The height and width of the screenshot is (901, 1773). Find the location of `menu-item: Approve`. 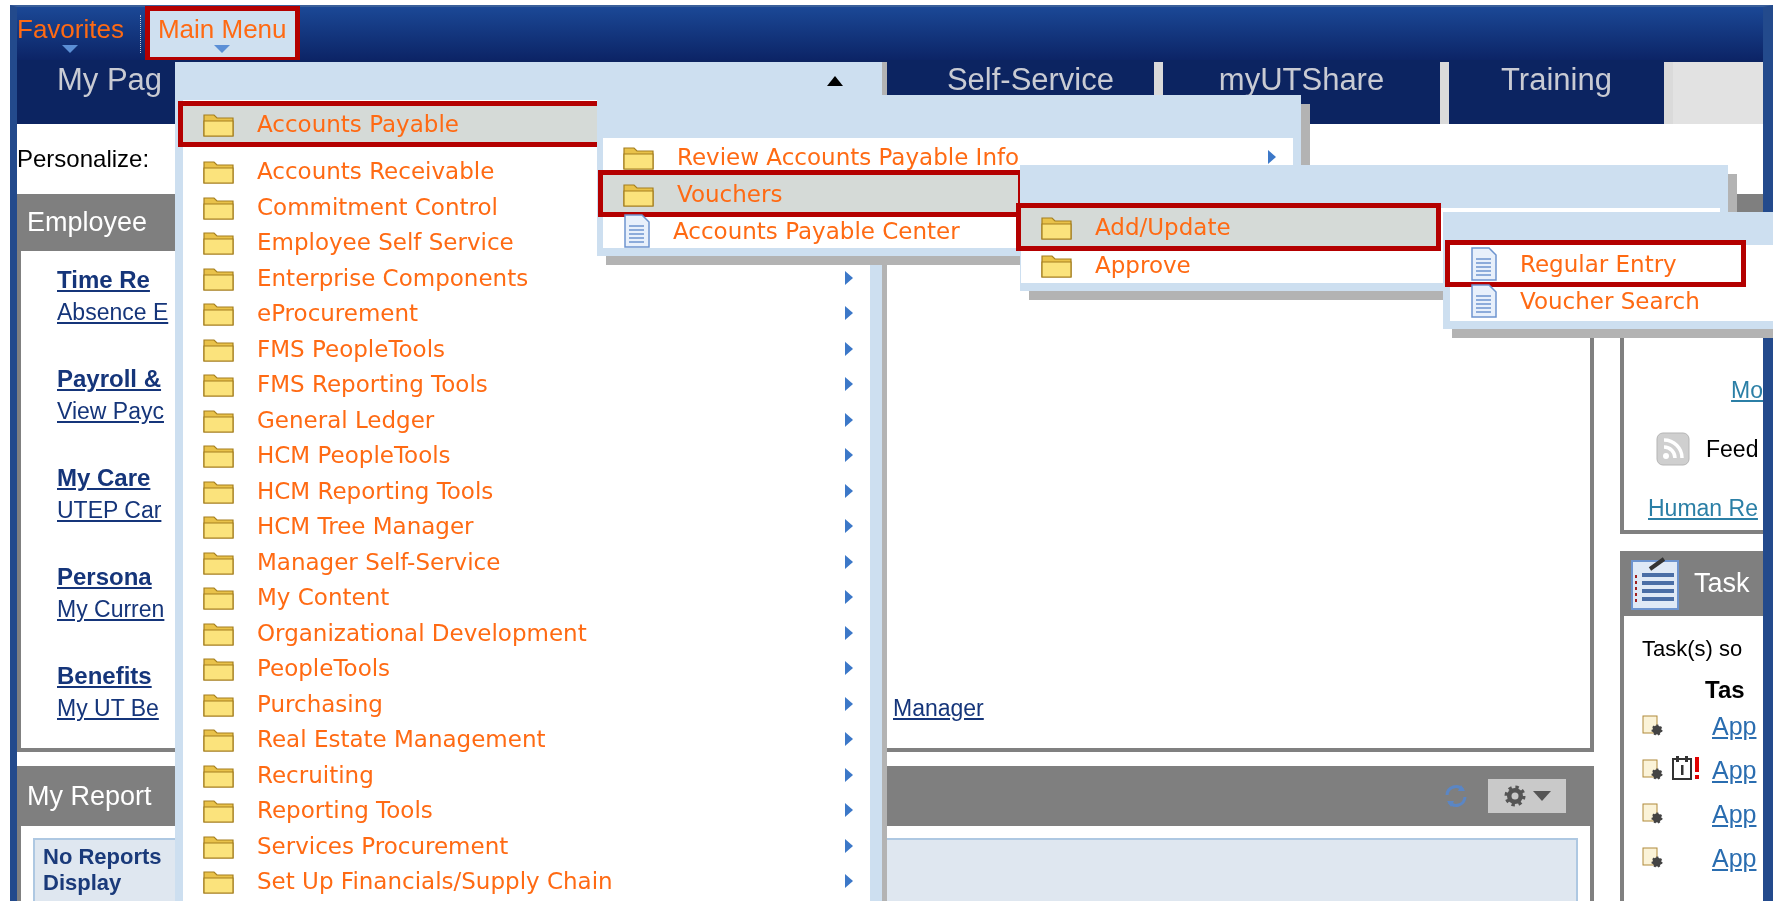

menu-item: Approve is located at coordinates (1228, 265).